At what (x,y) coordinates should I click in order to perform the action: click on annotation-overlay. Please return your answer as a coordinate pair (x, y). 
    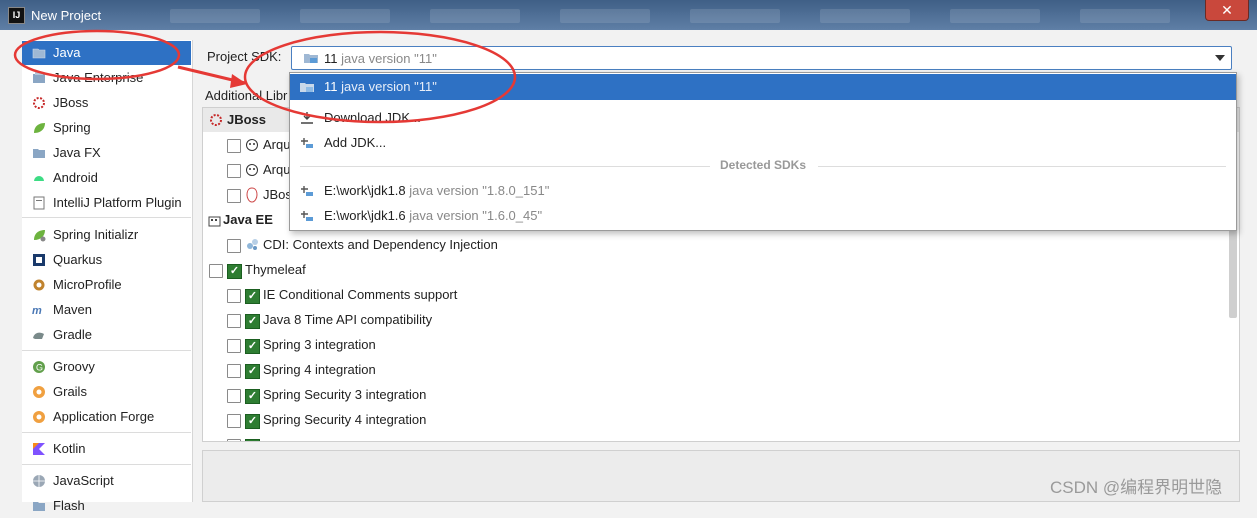
    Looking at the image, I should click on (265, 76).